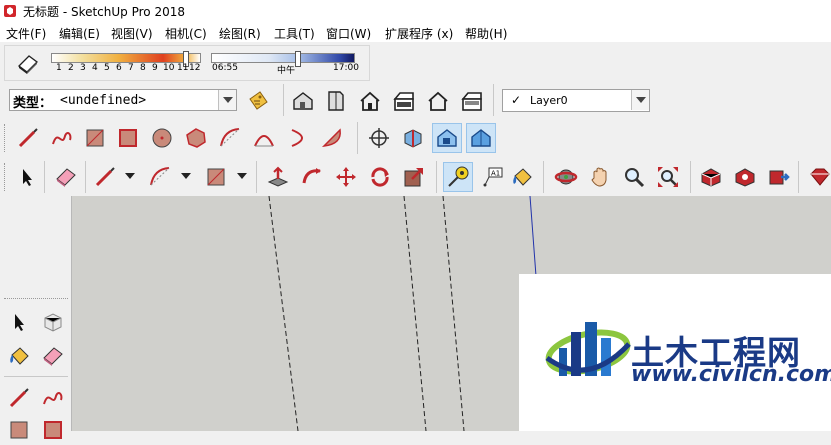  Describe the element at coordinates (640, 100) in the screenshot. I see `layer-select-arrow` at that location.